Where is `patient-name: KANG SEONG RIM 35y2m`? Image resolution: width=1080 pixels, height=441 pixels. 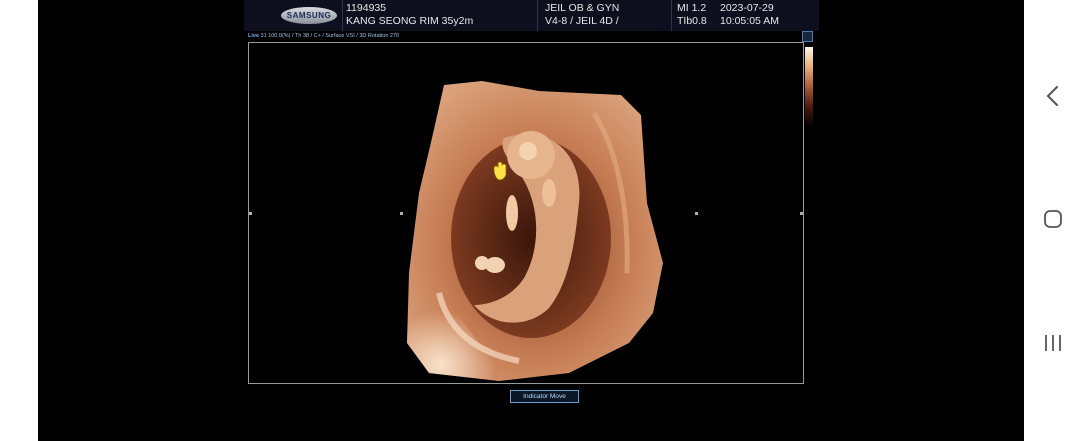
patient-name: KANG SEONG RIM 35y2m is located at coordinates (410, 21).